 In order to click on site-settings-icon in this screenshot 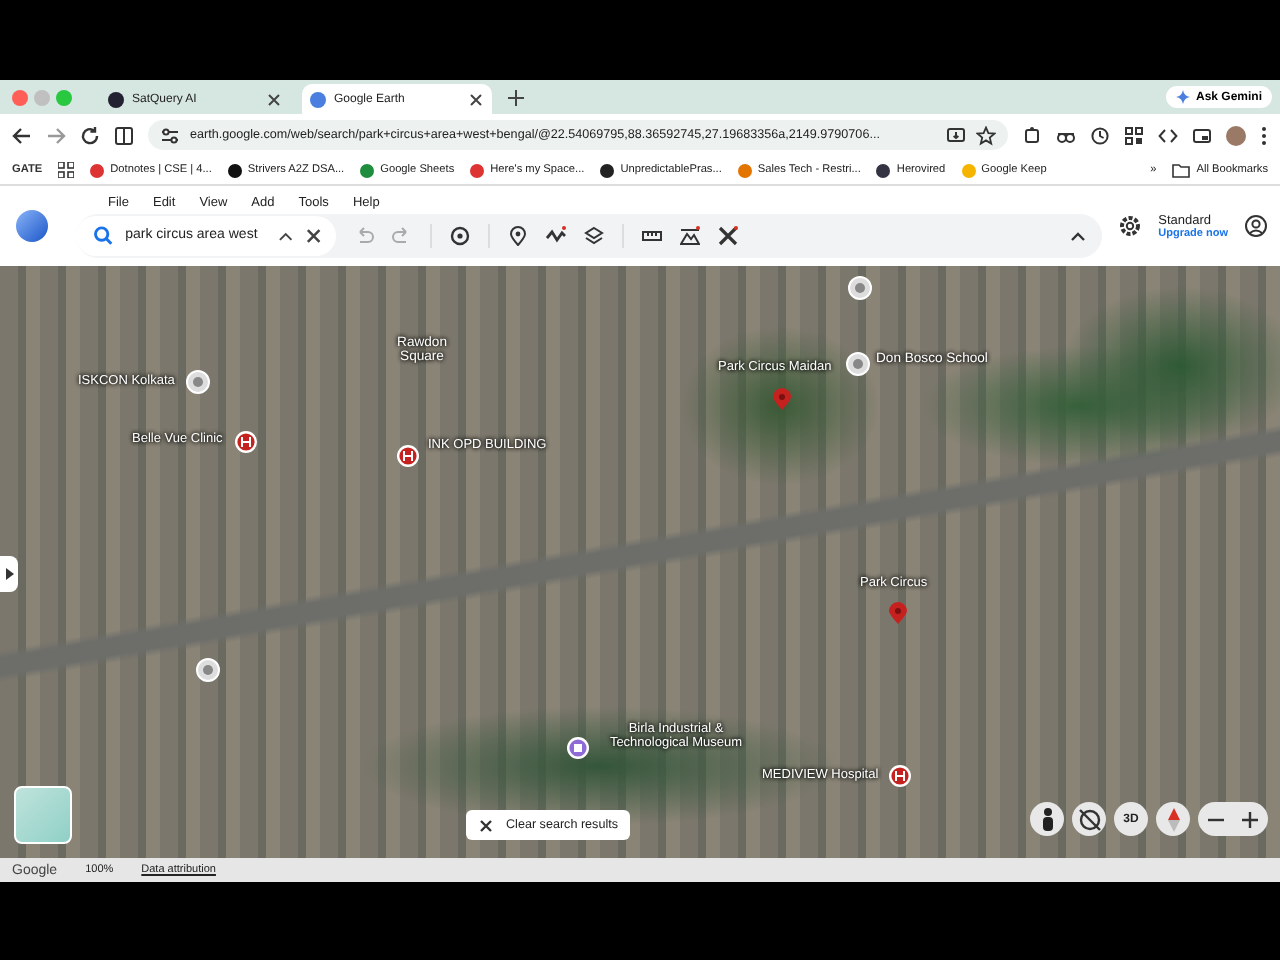, I will do `click(170, 135)`.